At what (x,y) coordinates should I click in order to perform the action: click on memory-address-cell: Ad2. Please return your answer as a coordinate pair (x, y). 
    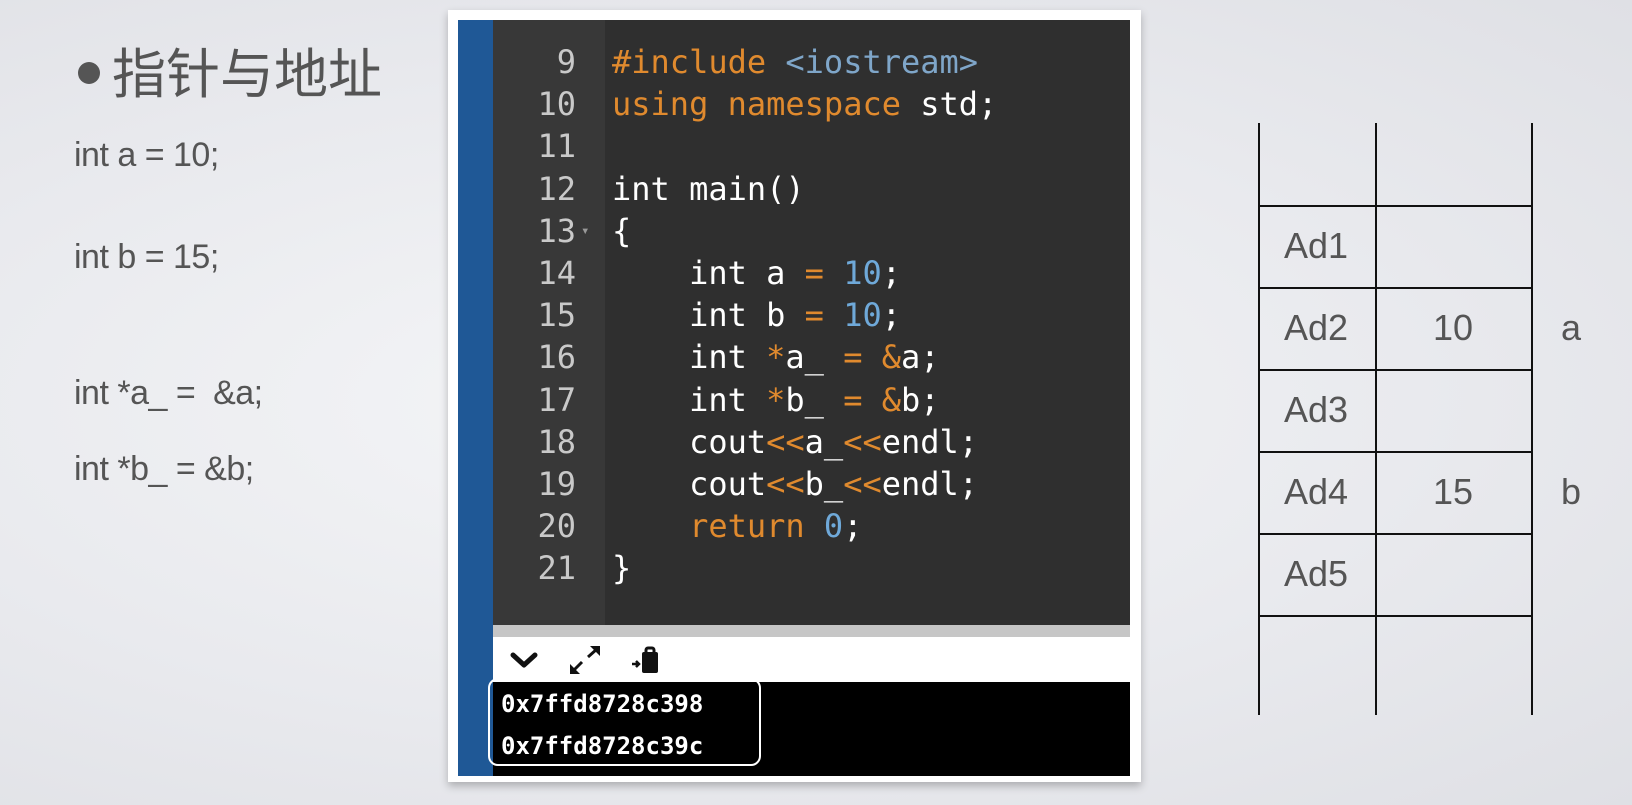
    Looking at the image, I should click on (1316, 327).